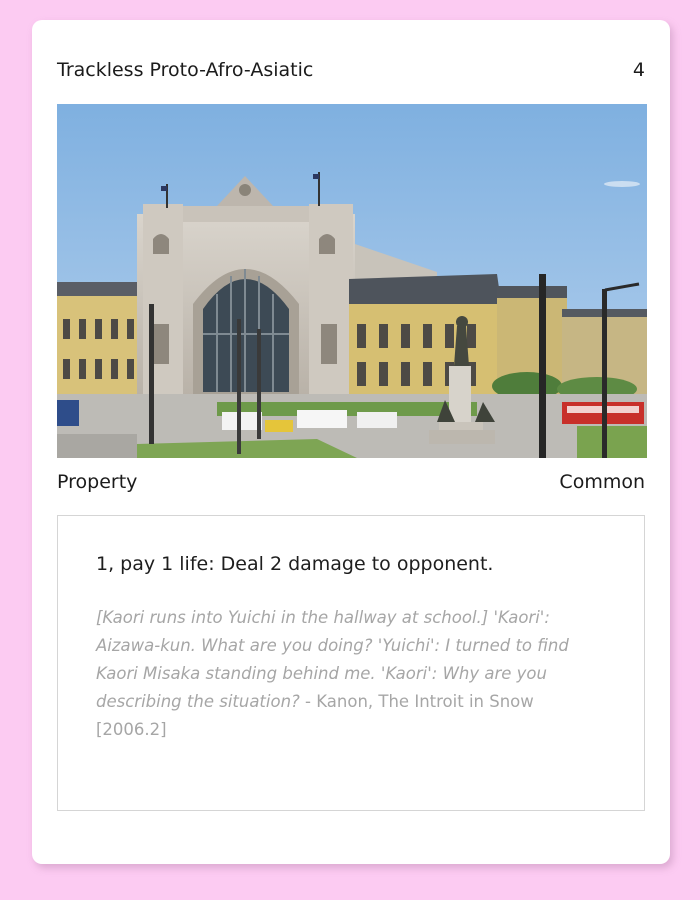 The height and width of the screenshot is (900, 700). I want to click on card-header: Trackless Proto-Afro-Asiatic 4, so click(351, 70).